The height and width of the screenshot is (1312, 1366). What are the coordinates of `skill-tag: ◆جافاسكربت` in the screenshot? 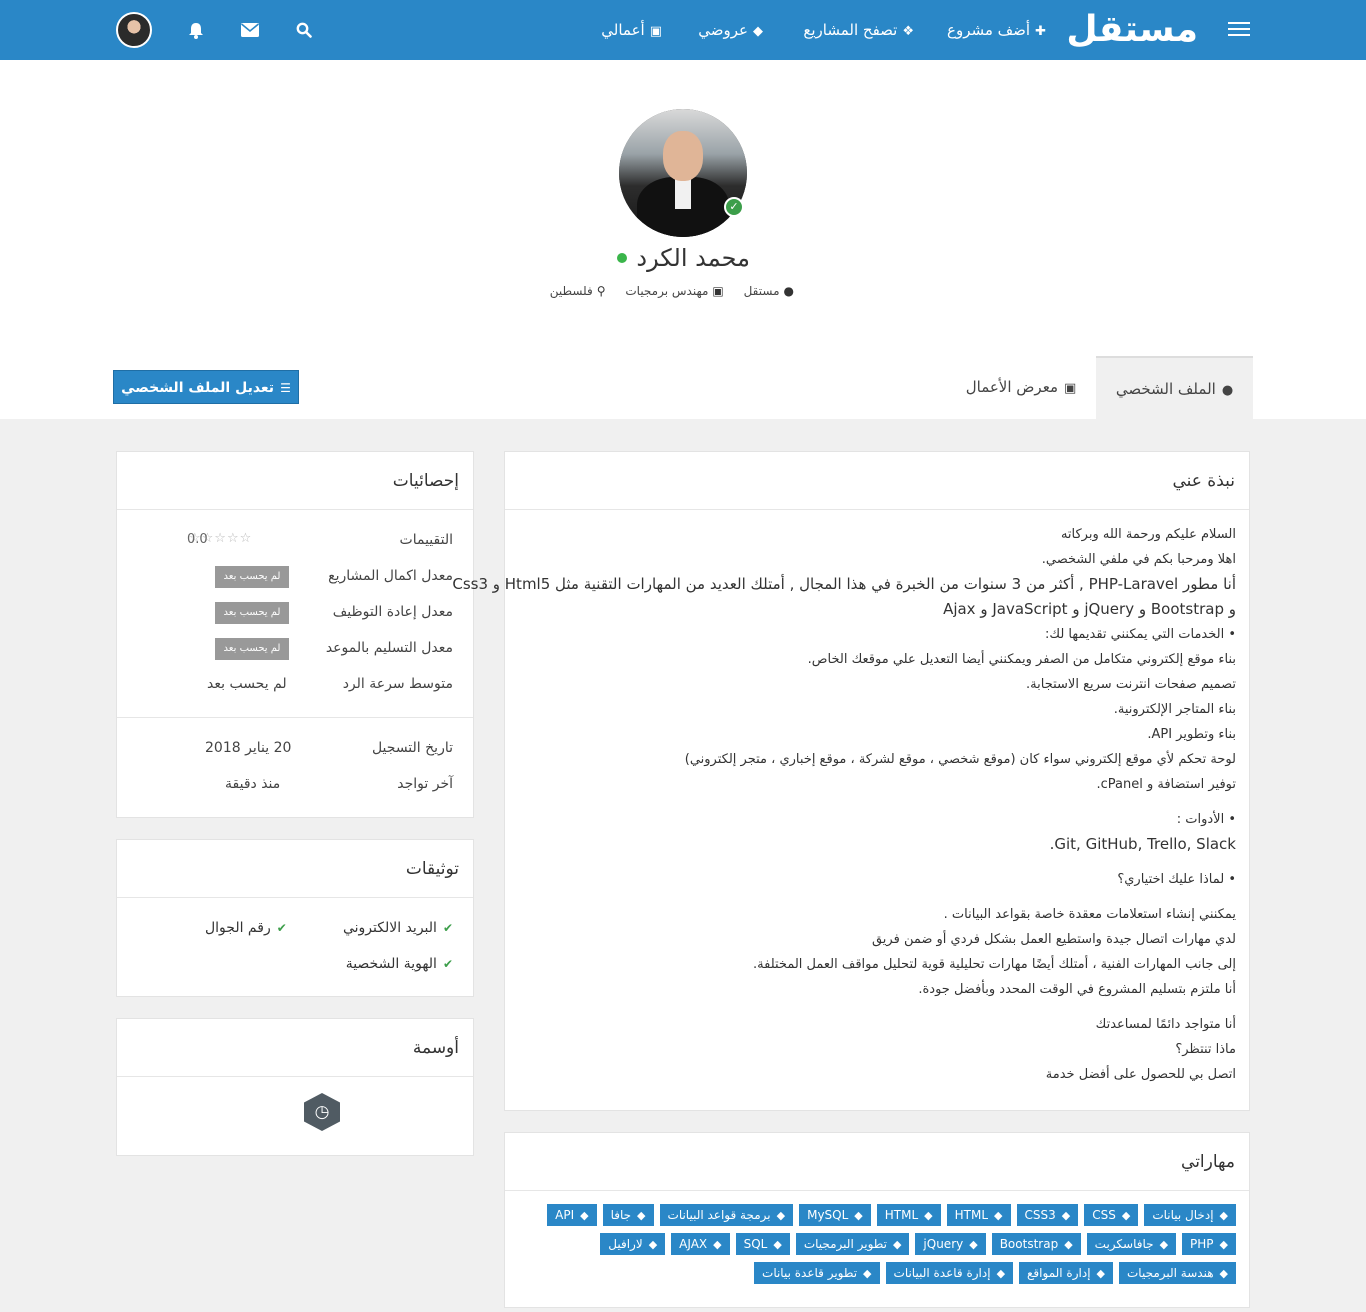 It's located at (1131, 1244).